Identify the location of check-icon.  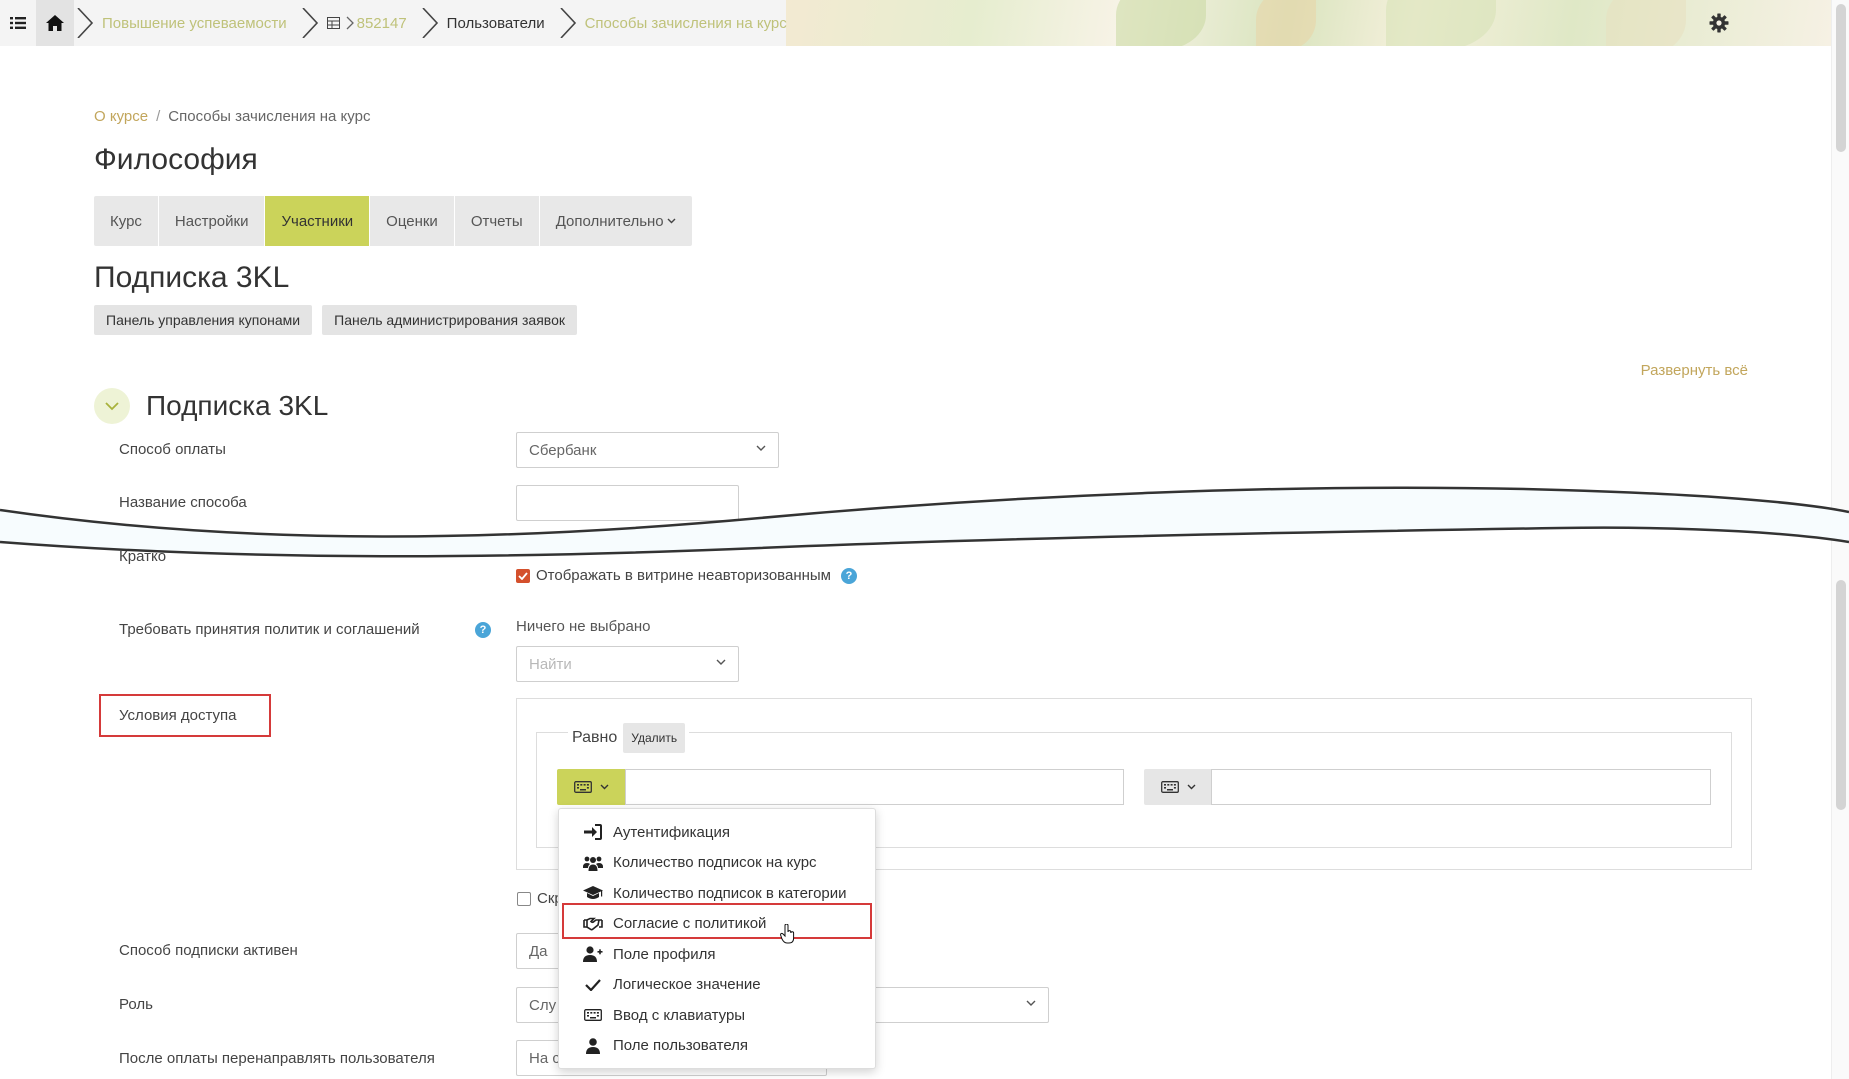
(593, 985).